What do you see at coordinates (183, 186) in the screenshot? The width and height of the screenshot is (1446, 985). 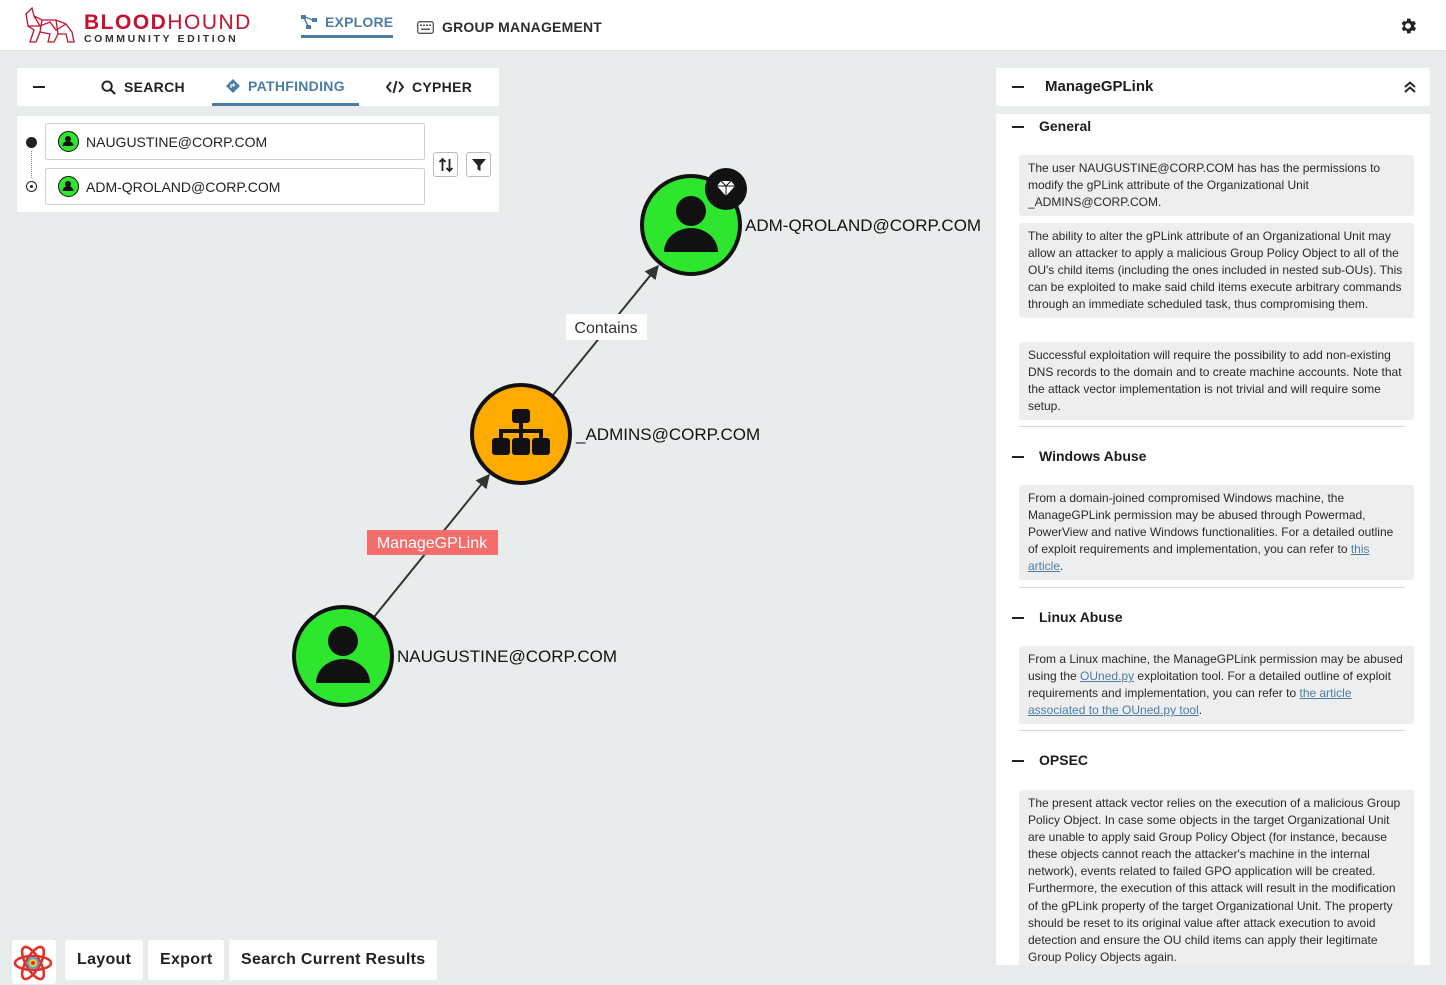 I see `target-node-value: ADM-QROLAND@CORP.COM` at bounding box center [183, 186].